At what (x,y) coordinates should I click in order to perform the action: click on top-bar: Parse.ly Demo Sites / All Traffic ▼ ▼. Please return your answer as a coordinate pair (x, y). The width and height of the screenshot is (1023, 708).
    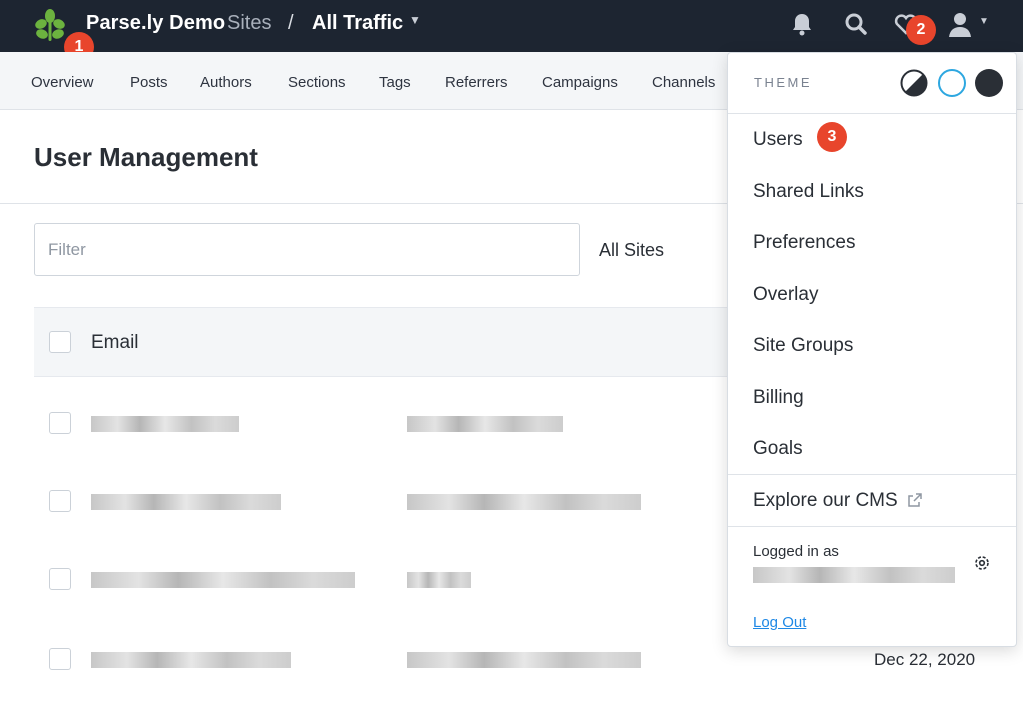
    Looking at the image, I should click on (511, 26).